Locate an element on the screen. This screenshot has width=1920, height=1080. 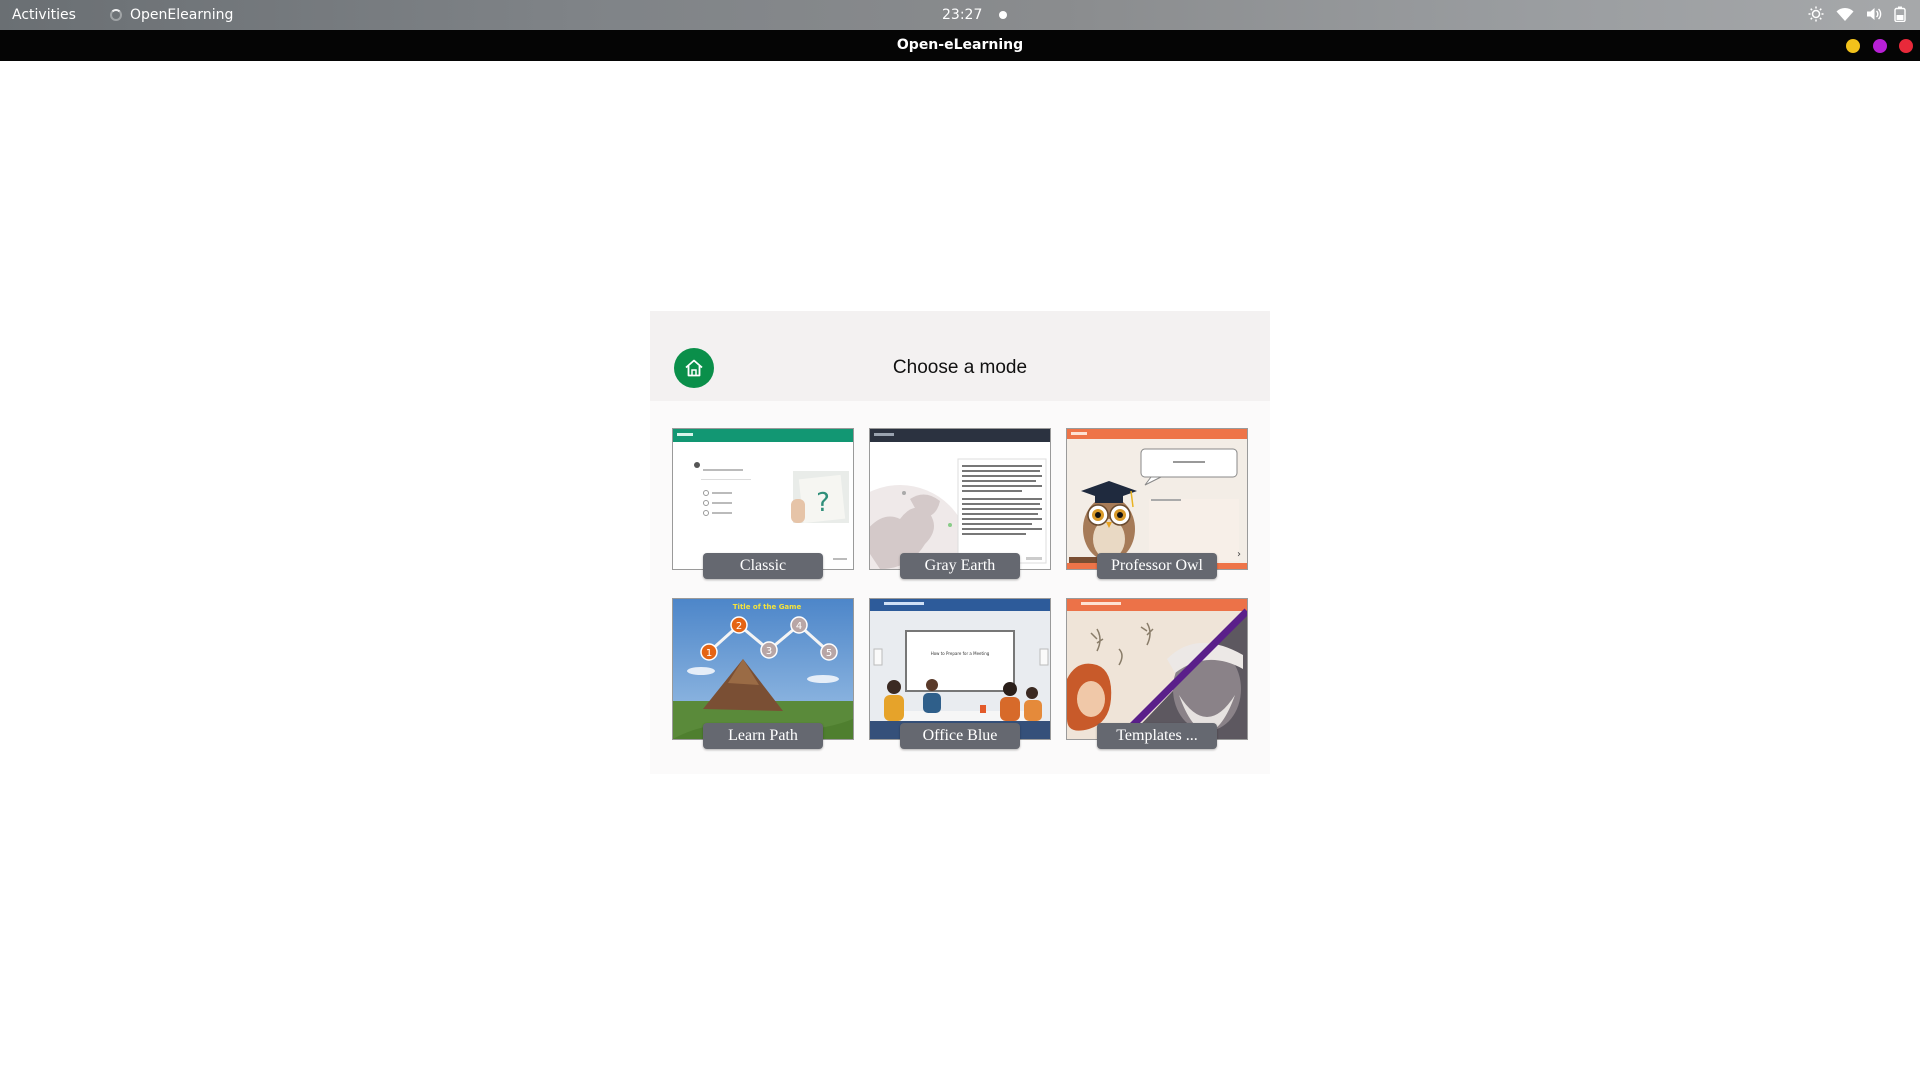
maximize-button is located at coordinates (1880, 46).